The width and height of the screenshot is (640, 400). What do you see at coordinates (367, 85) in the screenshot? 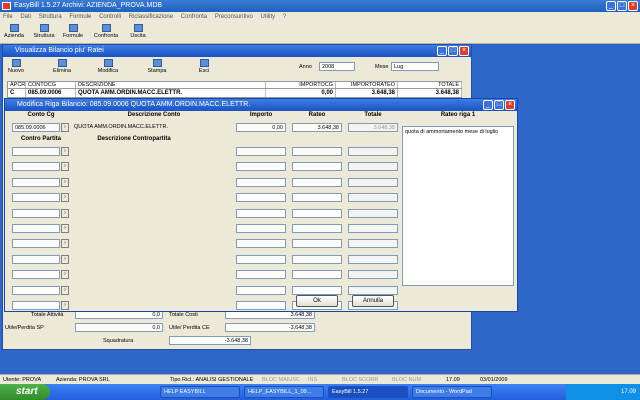
I see `col-importorateo: IMPORTORATEO` at bounding box center [367, 85].